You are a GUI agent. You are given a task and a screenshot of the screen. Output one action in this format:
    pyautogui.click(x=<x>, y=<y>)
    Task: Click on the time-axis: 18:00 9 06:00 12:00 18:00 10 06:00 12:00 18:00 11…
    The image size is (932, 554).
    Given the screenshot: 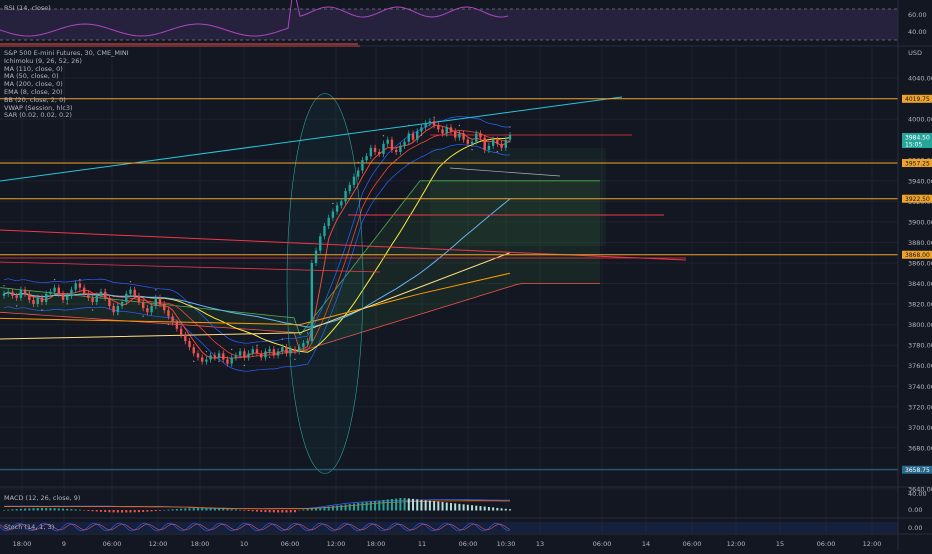 What is the action you would take?
    pyautogui.click(x=466, y=540)
    